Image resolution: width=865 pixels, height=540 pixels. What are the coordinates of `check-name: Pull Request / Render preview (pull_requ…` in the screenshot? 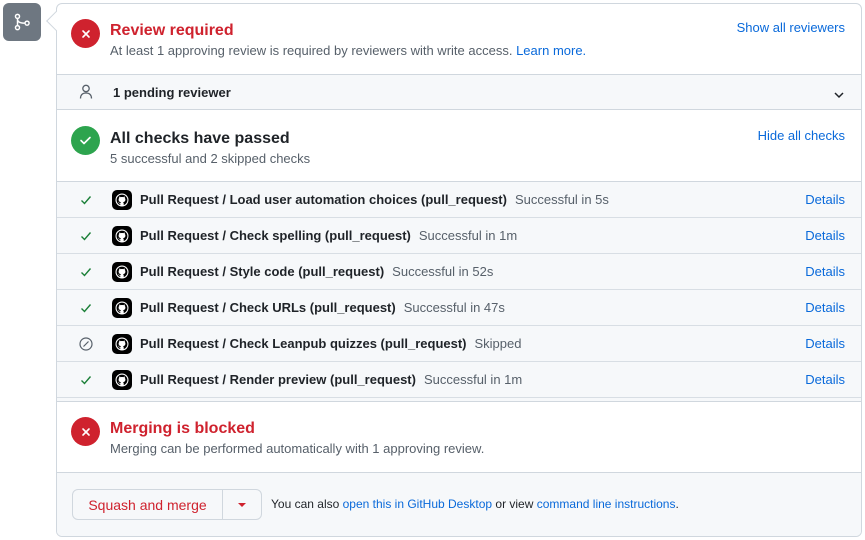 It's located at (331, 379).